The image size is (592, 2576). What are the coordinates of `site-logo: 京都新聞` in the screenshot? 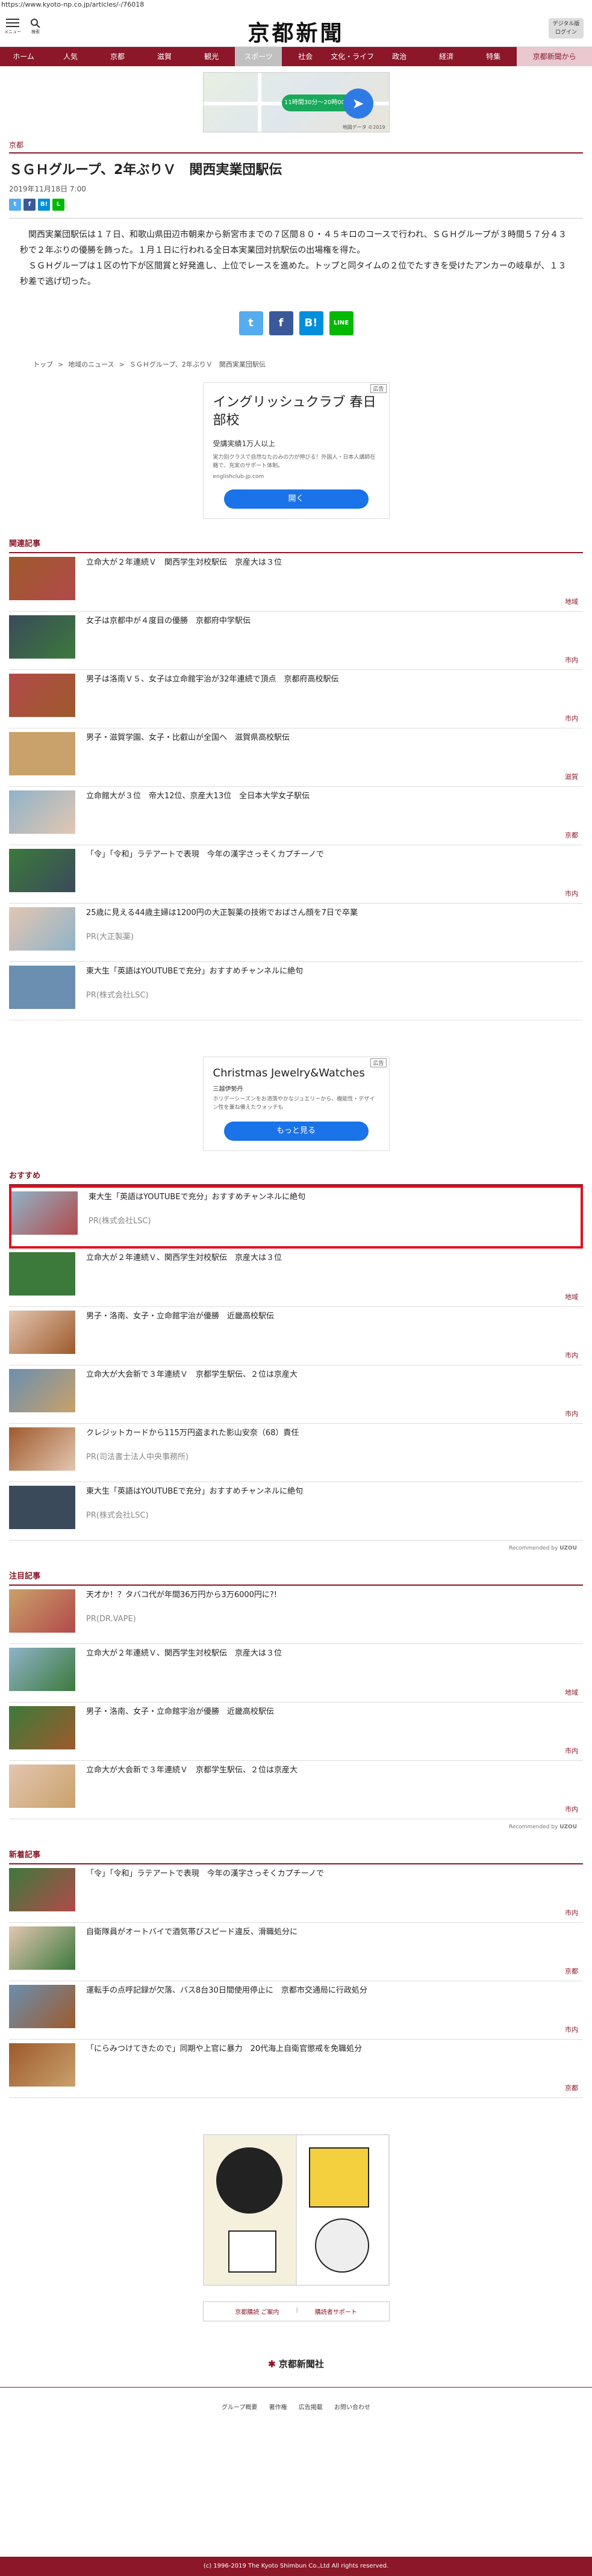 It's located at (296, 31).